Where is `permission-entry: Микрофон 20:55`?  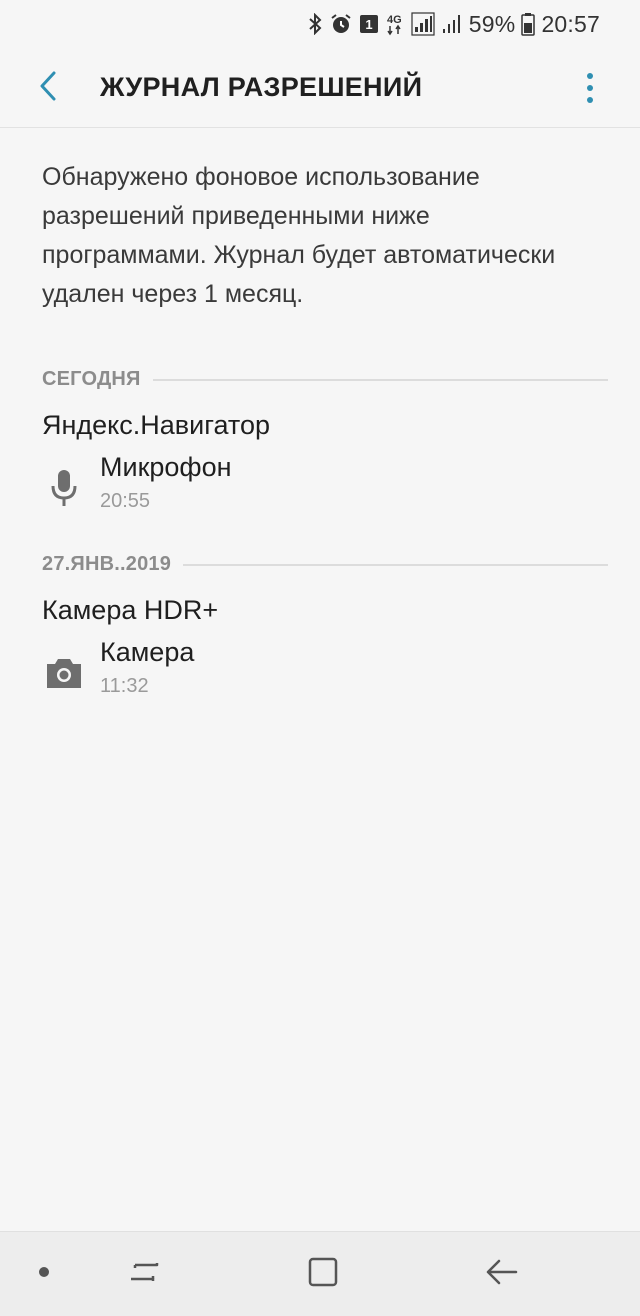 permission-entry: Микрофон 20:55 is located at coordinates (325, 484).